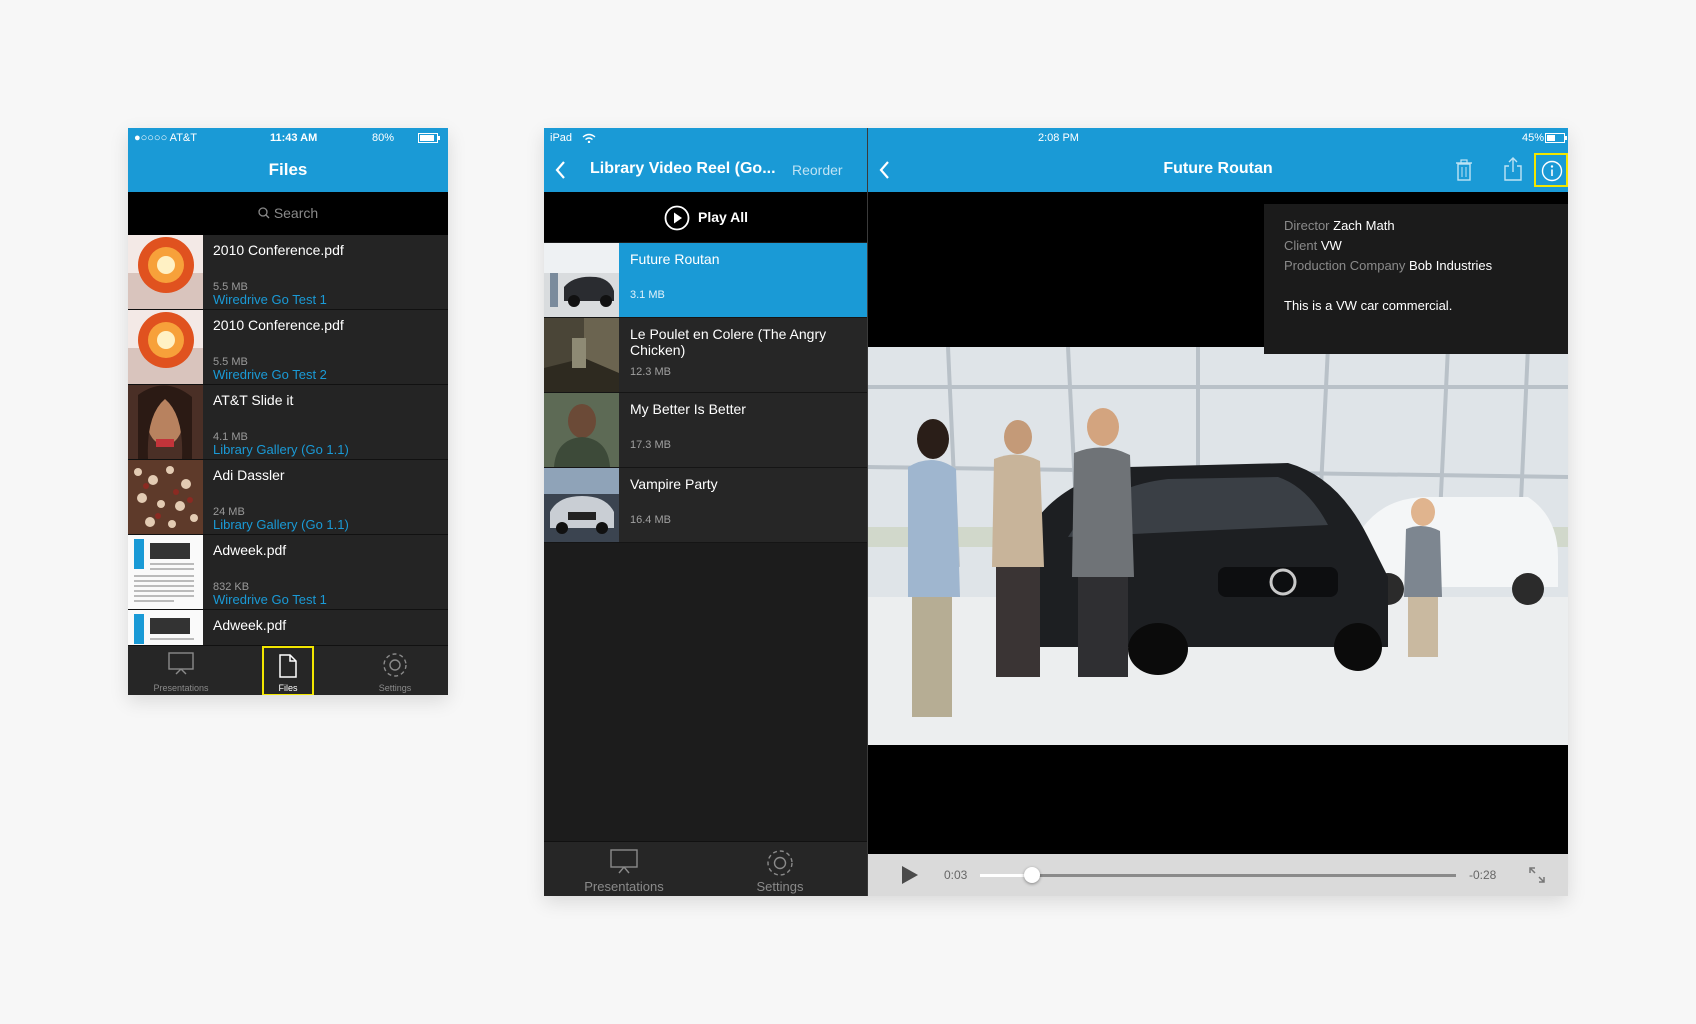  Describe the element at coordinates (383, 138) in the screenshot. I see `battery-percent: 80%` at that location.